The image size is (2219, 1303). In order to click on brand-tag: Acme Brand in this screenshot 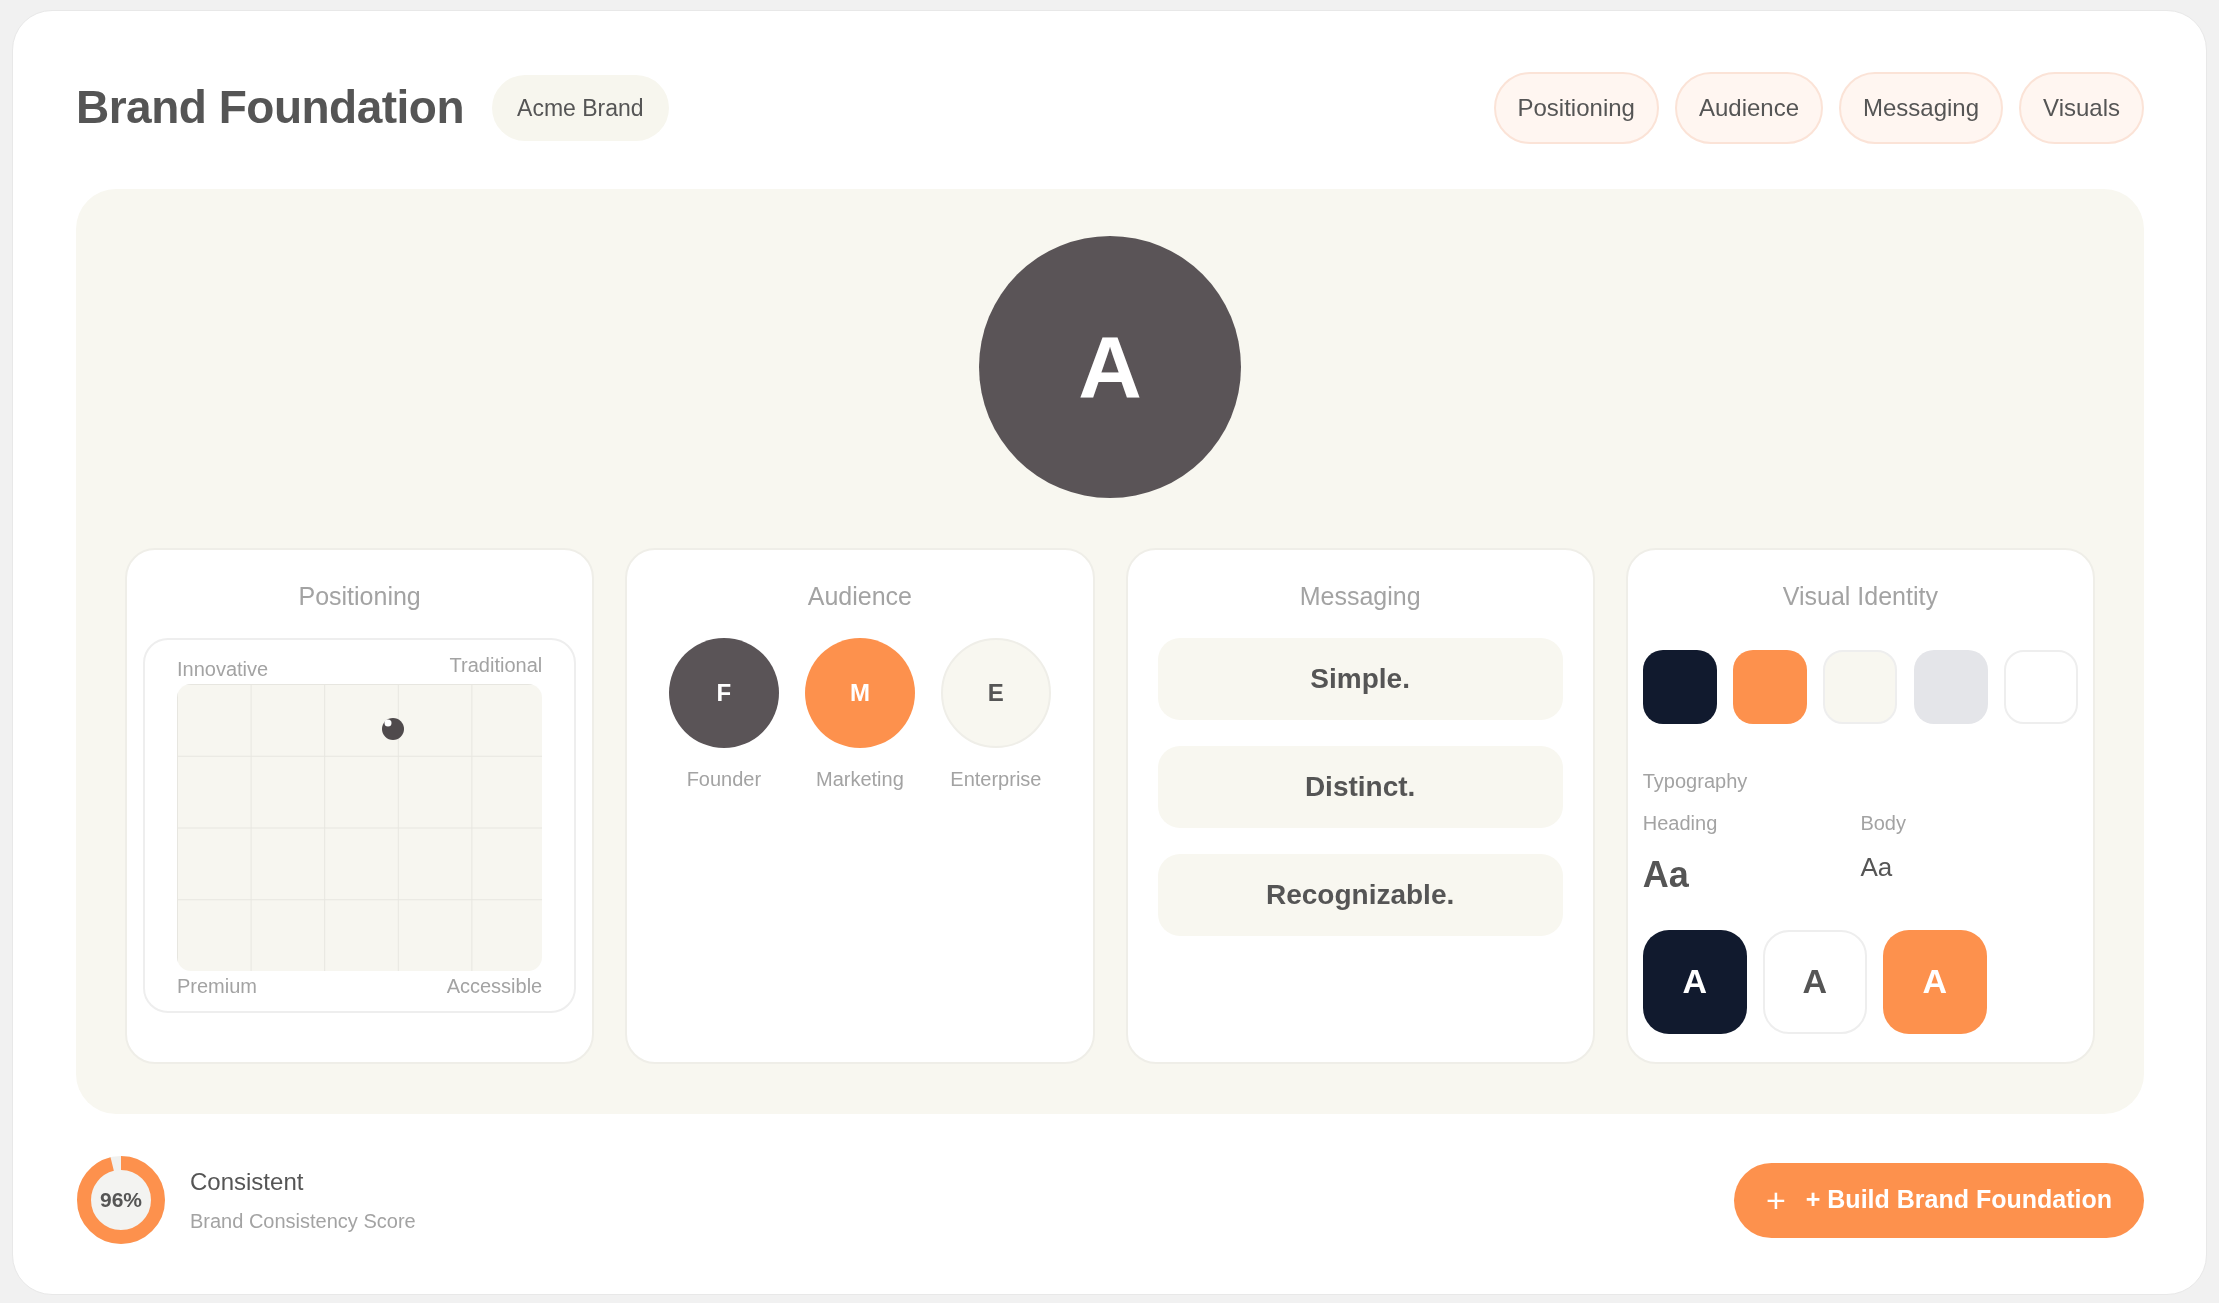, I will do `click(580, 108)`.